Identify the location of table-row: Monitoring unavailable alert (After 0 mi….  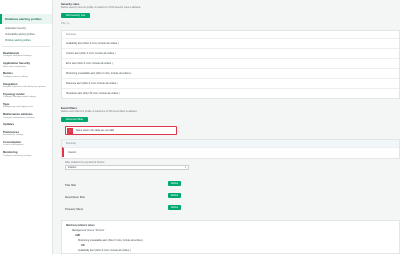
(230, 73).